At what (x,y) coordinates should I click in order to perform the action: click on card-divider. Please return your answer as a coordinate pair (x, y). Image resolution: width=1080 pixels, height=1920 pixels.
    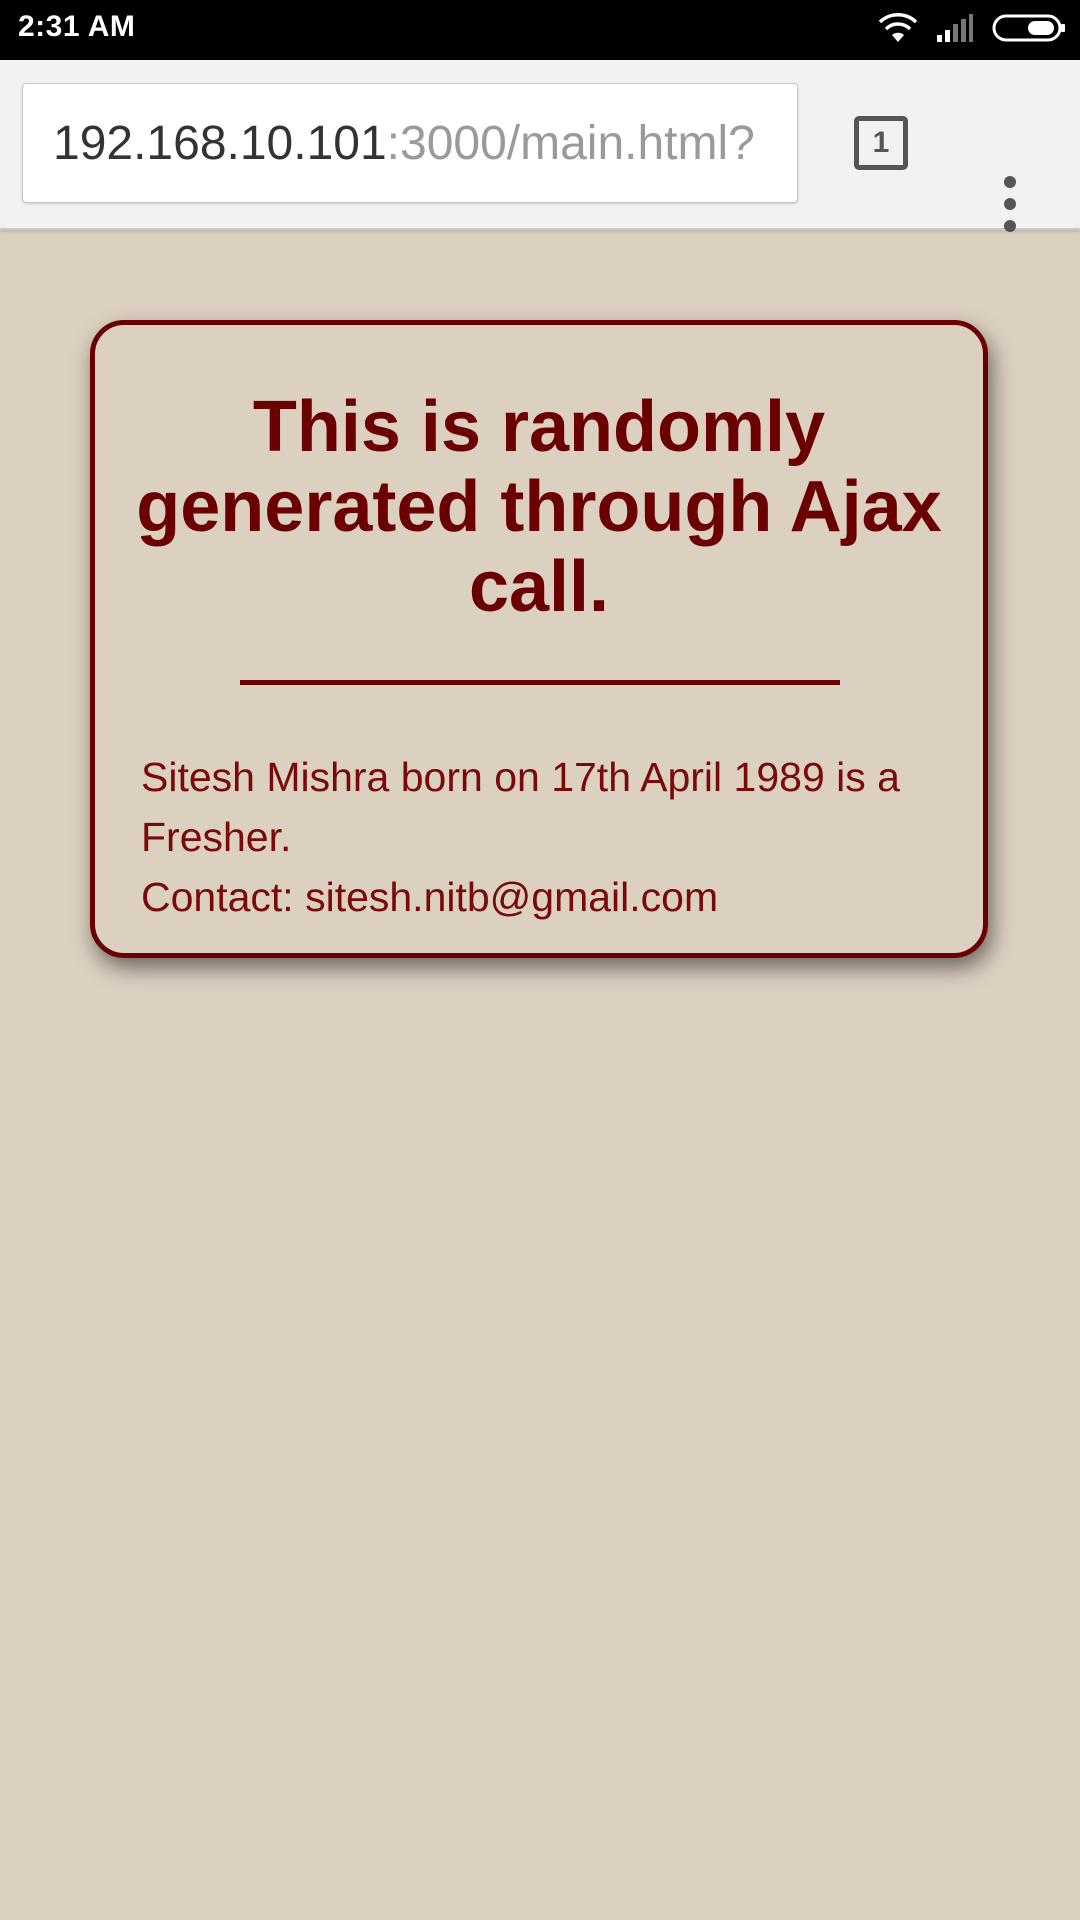
    Looking at the image, I should click on (540, 682).